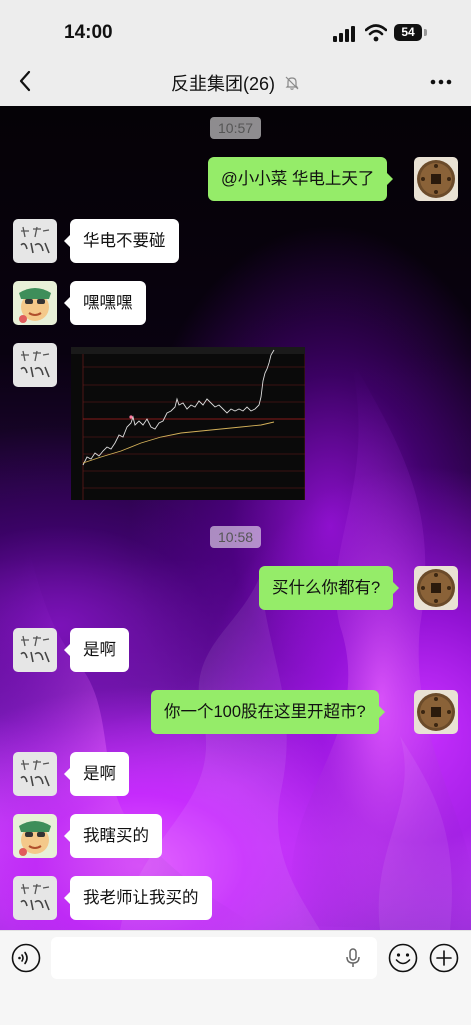  Describe the element at coordinates (113, 836) in the screenshot. I see `message-bubble-incoming: 我瞎买的` at that location.